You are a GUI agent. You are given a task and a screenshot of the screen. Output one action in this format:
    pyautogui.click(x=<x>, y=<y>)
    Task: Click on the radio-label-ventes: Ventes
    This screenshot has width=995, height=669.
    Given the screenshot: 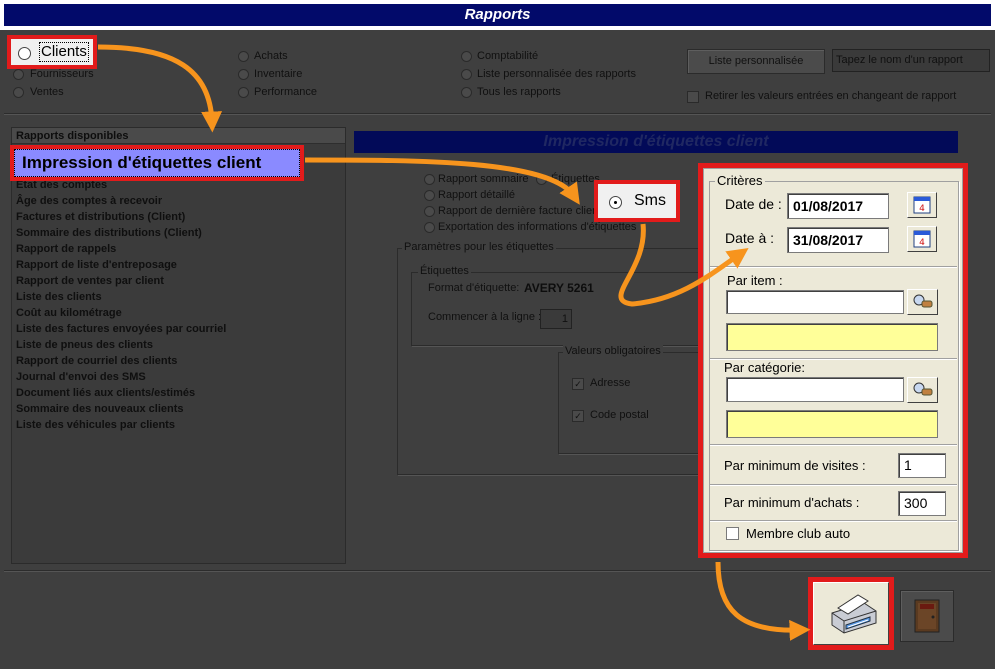 What is the action you would take?
    pyautogui.click(x=47, y=92)
    